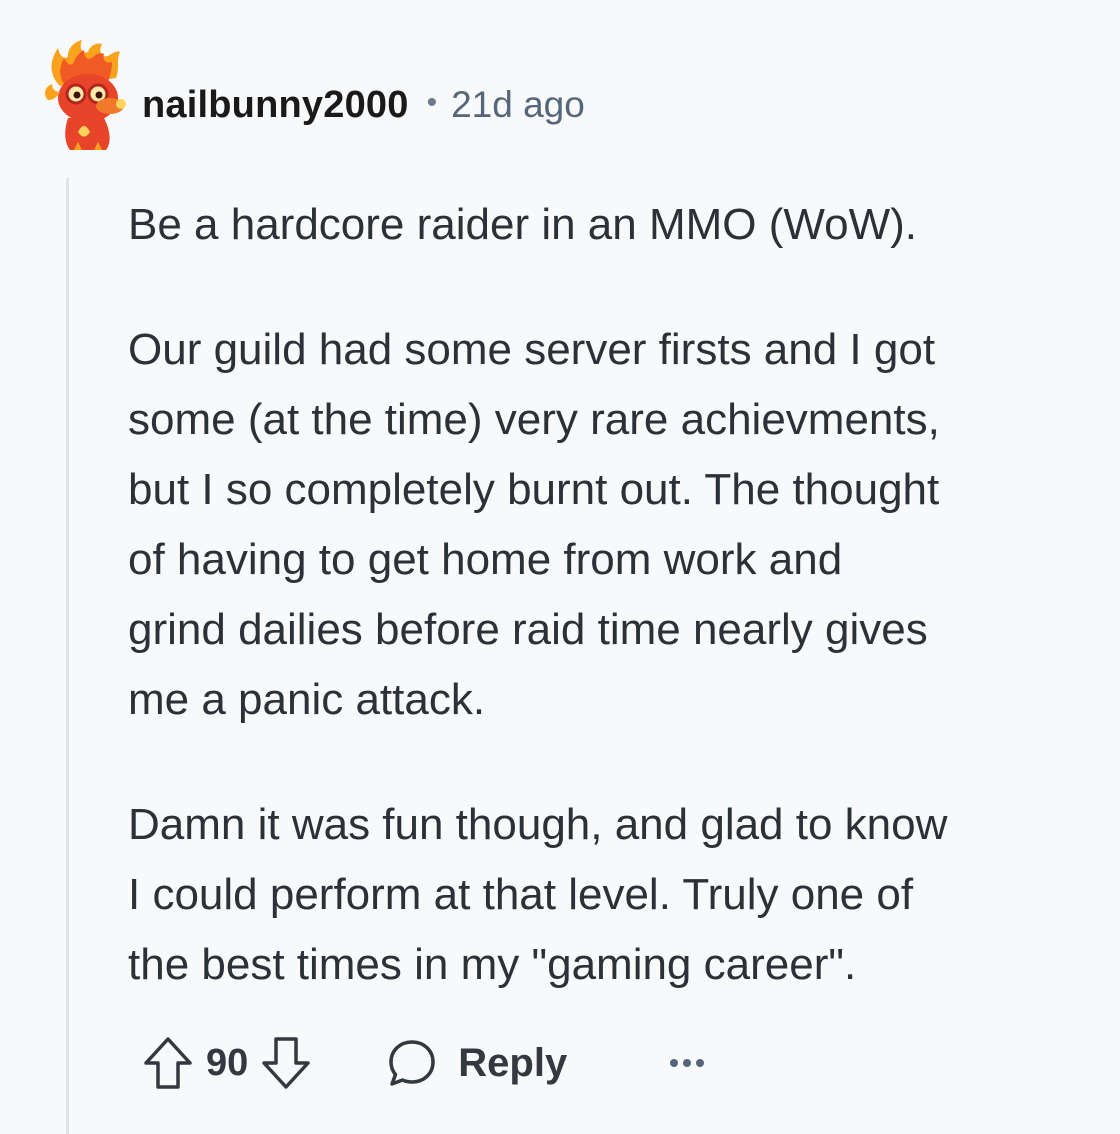 This screenshot has height=1134, width=1120. What do you see at coordinates (522, 224) in the screenshot?
I see `comment-paragraph: Be a hardcore raider in an MMO (WoW).` at bounding box center [522, 224].